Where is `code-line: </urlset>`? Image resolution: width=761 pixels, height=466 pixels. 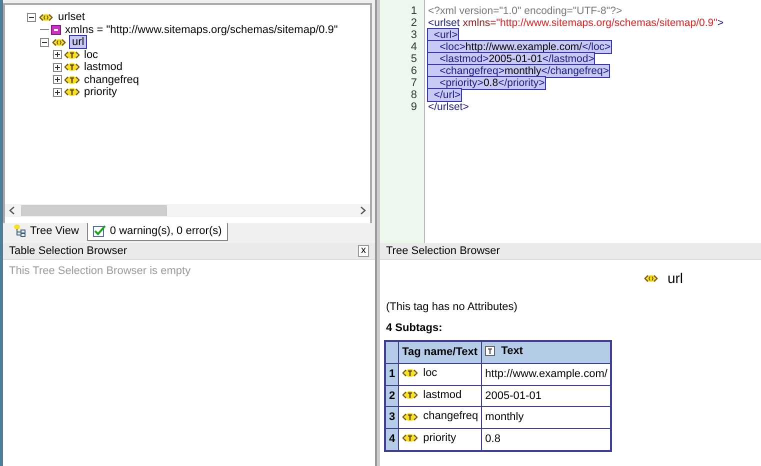
code-line: </urlset> is located at coordinates (448, 107).